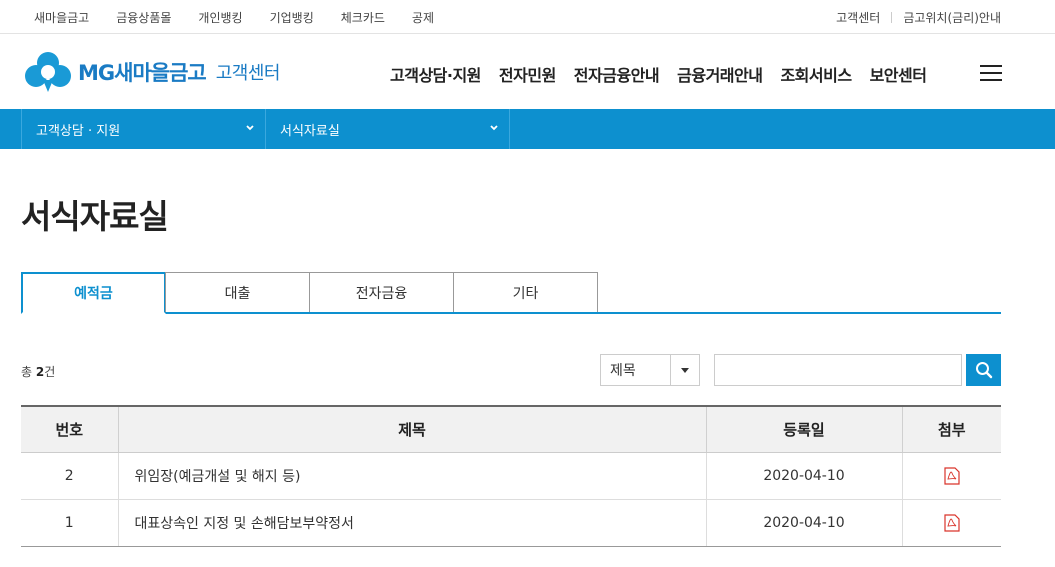  I want to click on count-suffix: 건, so click(50, 372).